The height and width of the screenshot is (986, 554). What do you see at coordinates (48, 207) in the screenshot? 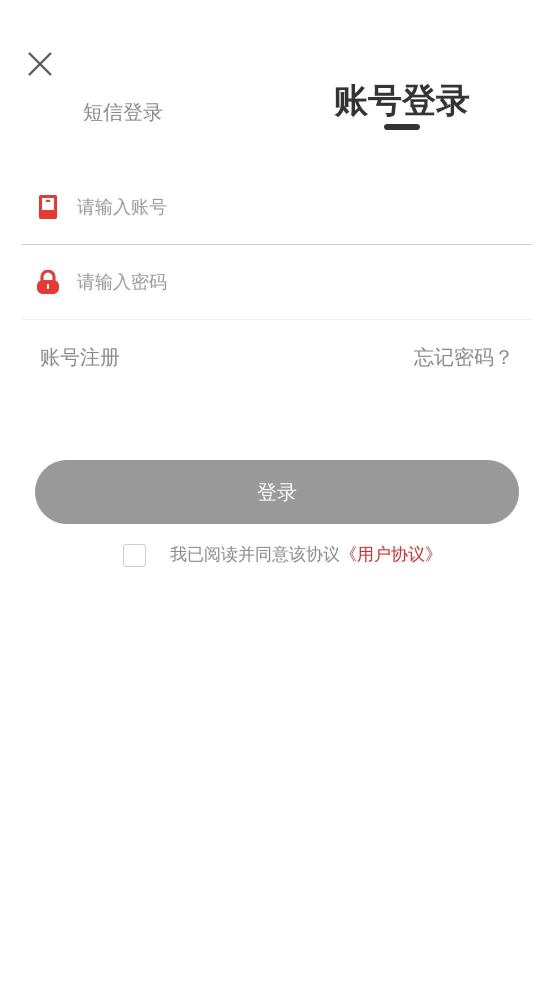
I see `phone-icon` at bounding box center [48, 207].